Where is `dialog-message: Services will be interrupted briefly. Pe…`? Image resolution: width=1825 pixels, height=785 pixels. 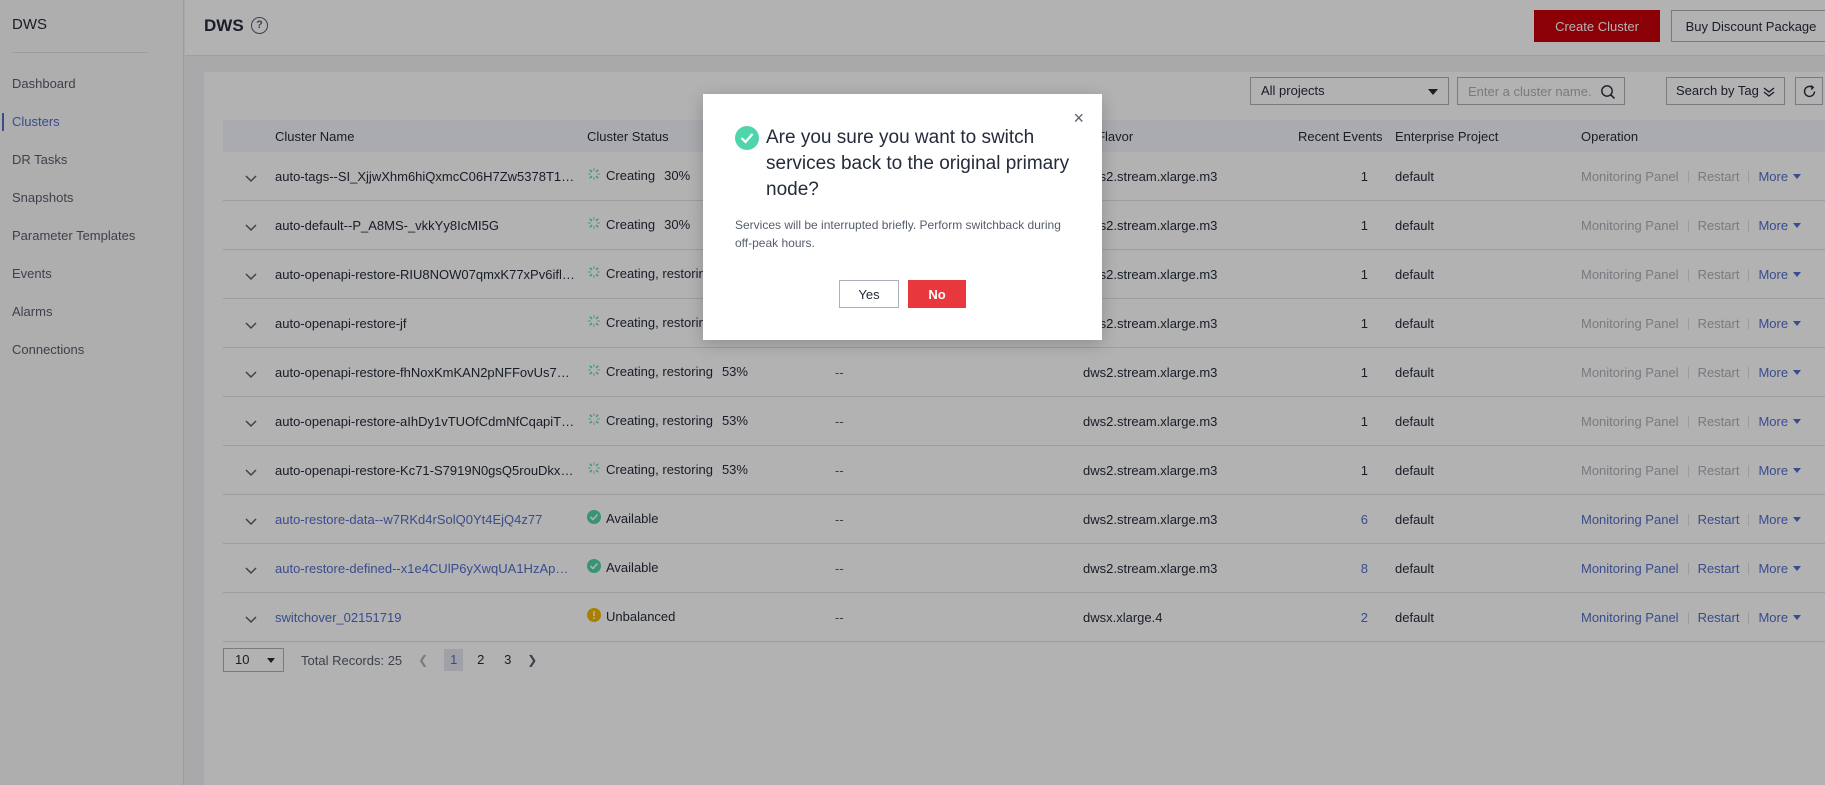 dialog-message: Services will be interrupted briefly. Pe… is located at coordinates (898, 234).